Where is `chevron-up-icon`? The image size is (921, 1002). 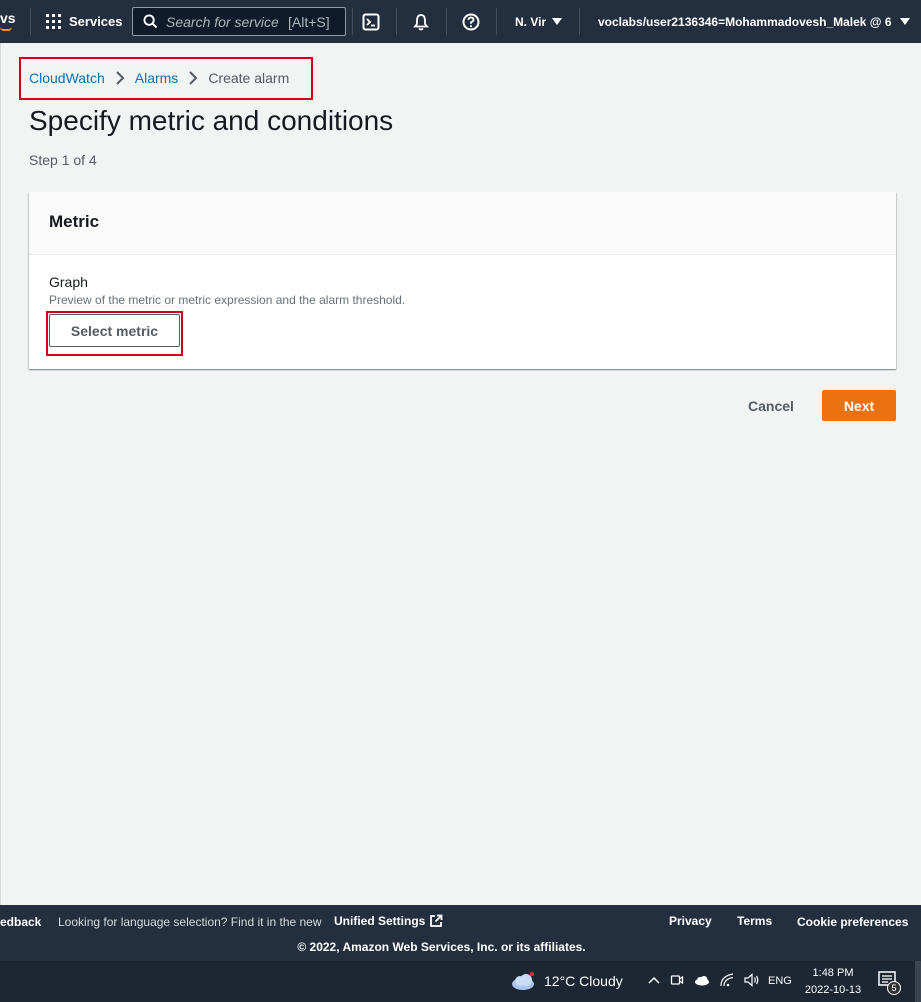 chevron-up-icon is located at coordinates (654, 980).